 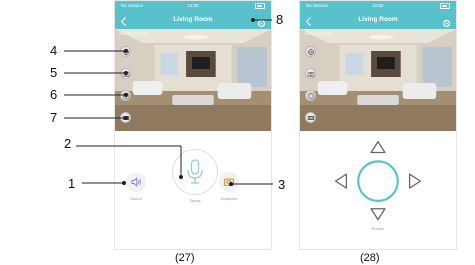 I want to click on control-panel: Sound Speak Snapshot, so click(x=193, y=190).